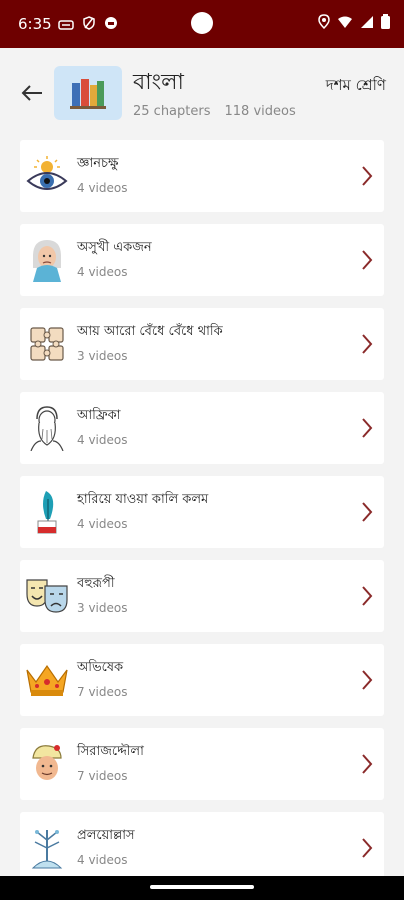 The image size is (404, 900). What do you see at coordinates (202, 91) in the screenshot?
I see `subject-header: বাংলা 25 chapters 118 videos দশম শ্রেণি` at bounding box center [202, 91].